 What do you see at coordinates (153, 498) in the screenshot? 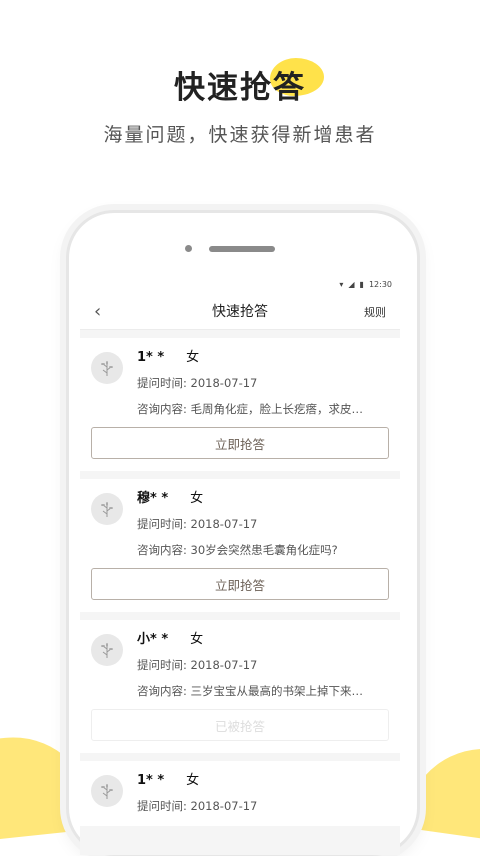
I see `patient-name: 穆* *` at bounding box center [153, 498].